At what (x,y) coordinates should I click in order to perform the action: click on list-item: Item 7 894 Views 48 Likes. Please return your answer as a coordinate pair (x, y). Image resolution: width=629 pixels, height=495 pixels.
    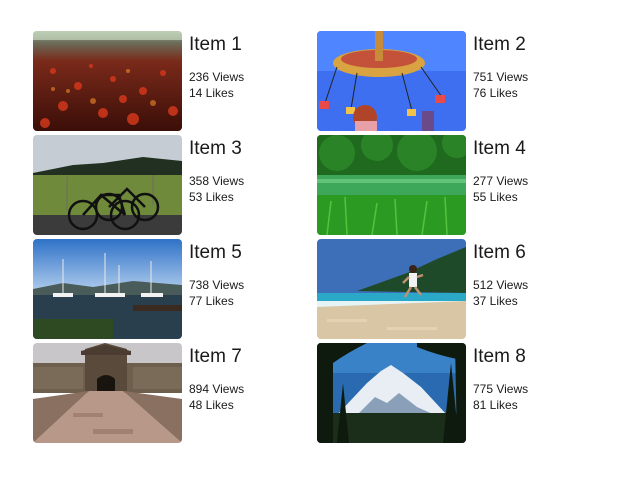
    Looking at the image, I should click on (175, 395).